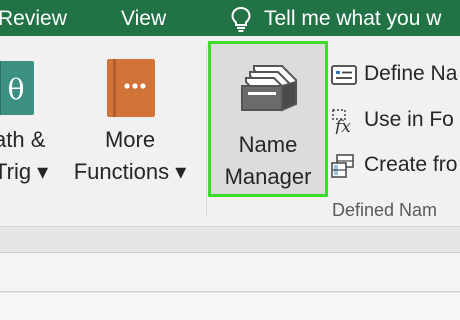 This screenshot has width=460, height=320. I want to click on lightbulb-icon, so click(241, 19).